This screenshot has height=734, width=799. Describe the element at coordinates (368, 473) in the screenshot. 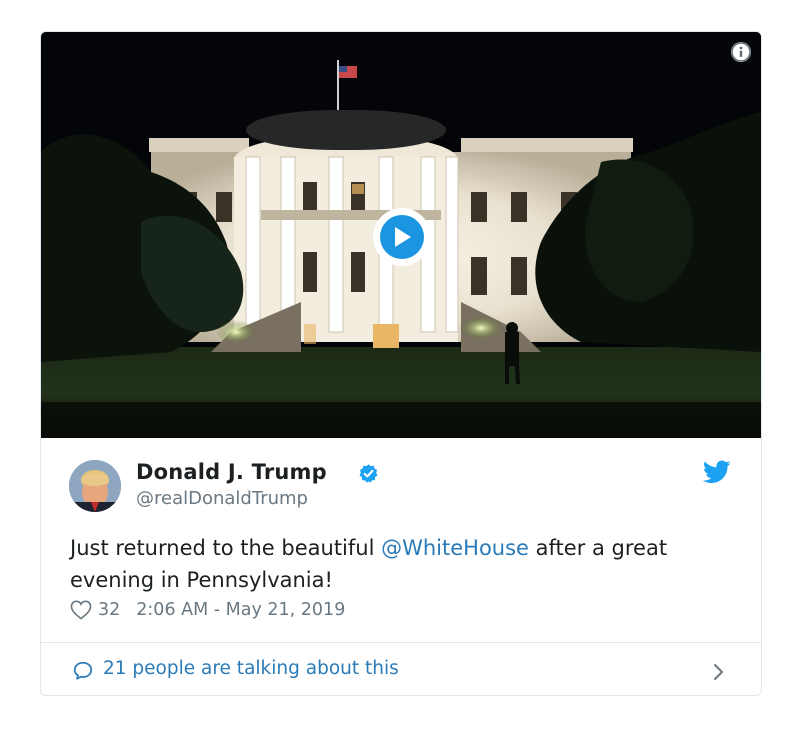

I see `verified-badge-icon` at that location.